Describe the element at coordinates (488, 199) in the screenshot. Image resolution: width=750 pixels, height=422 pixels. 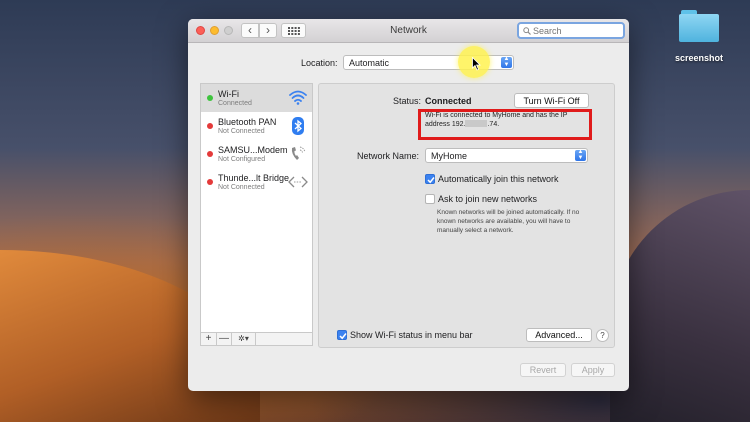
I see `ask-join-label: Ask to join new networks` at that location.